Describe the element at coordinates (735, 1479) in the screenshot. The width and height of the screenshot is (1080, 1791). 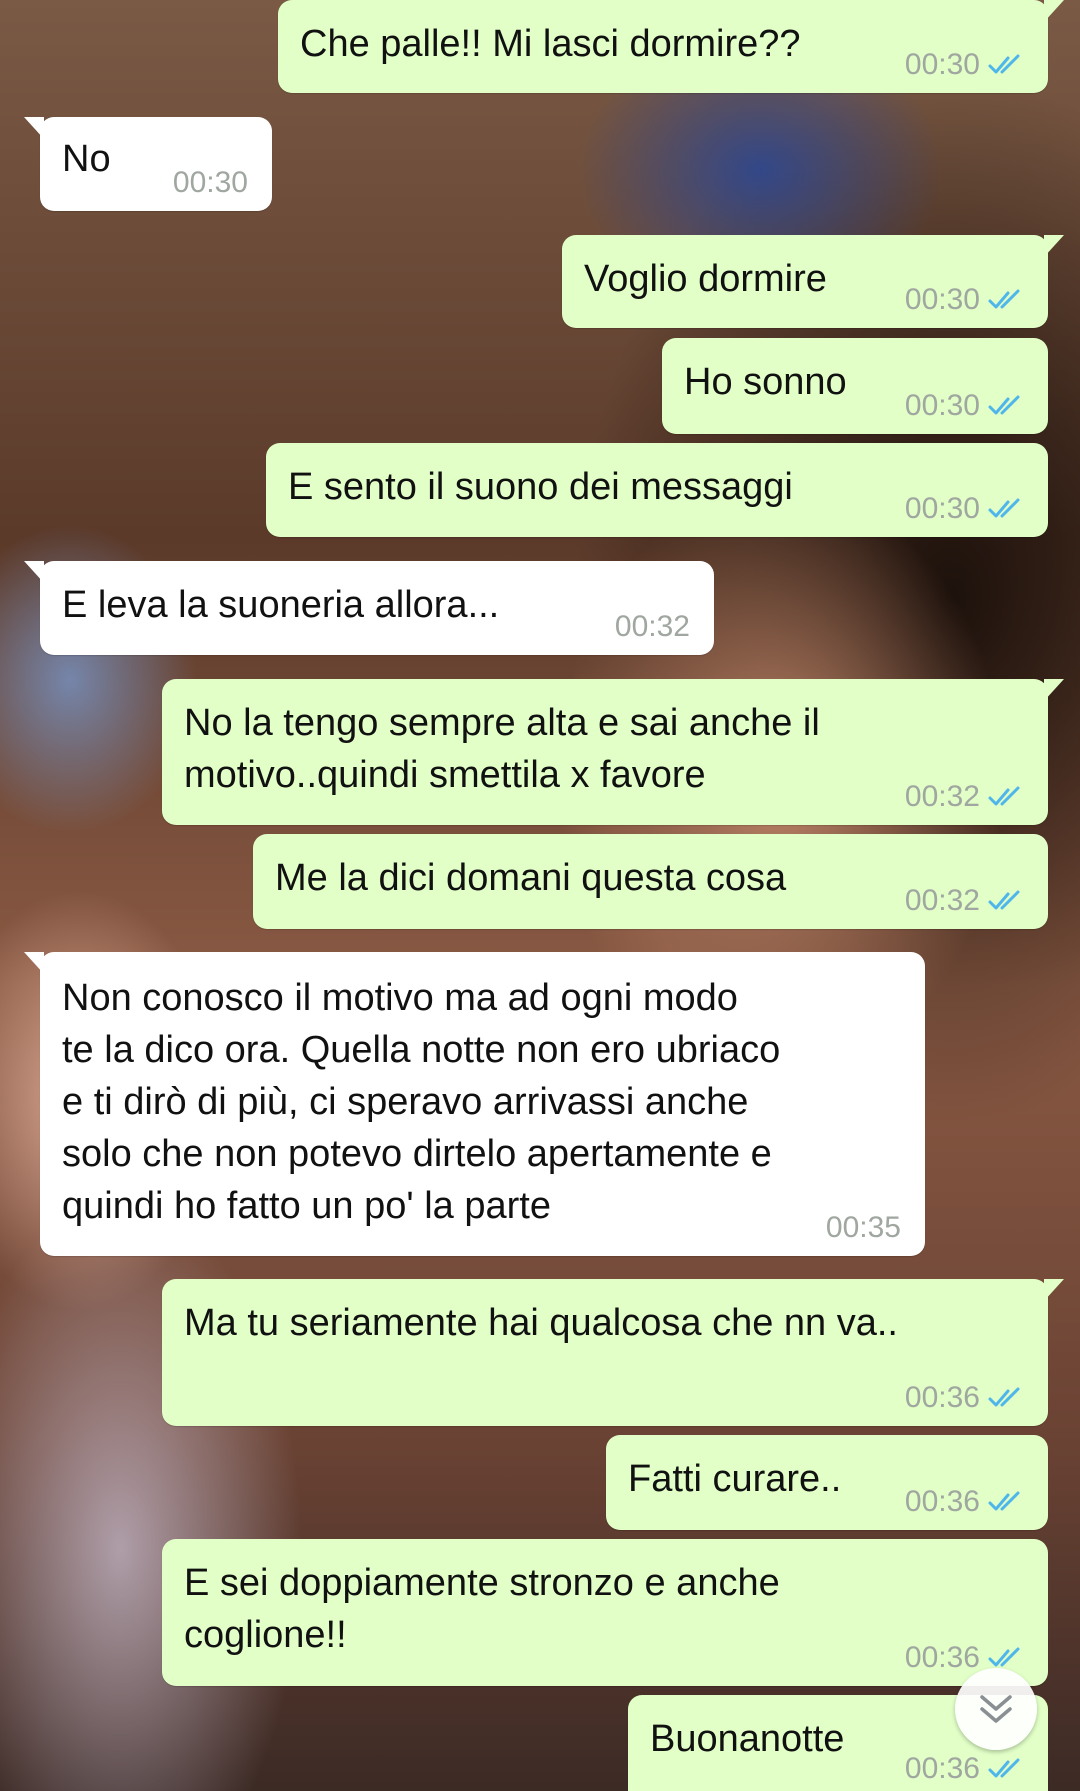
I see `message-text: Fatti curare..` at that location.